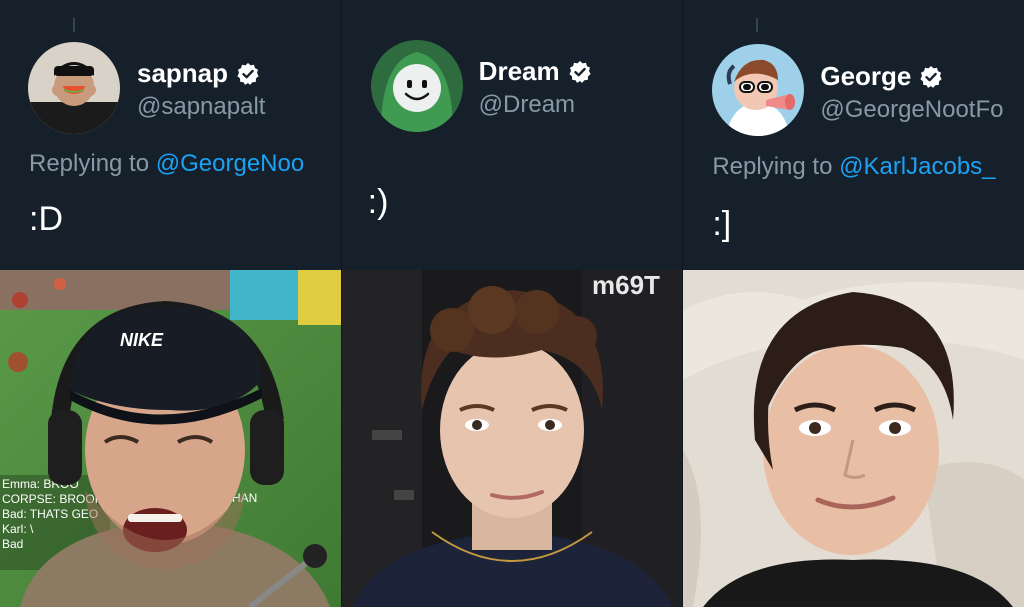 This screenshot has height=607, width=1024. What do you see at coordinates (527, 105) in the screenshot?
I see `author-handle: @Dream` at bounding box center [527, 105].